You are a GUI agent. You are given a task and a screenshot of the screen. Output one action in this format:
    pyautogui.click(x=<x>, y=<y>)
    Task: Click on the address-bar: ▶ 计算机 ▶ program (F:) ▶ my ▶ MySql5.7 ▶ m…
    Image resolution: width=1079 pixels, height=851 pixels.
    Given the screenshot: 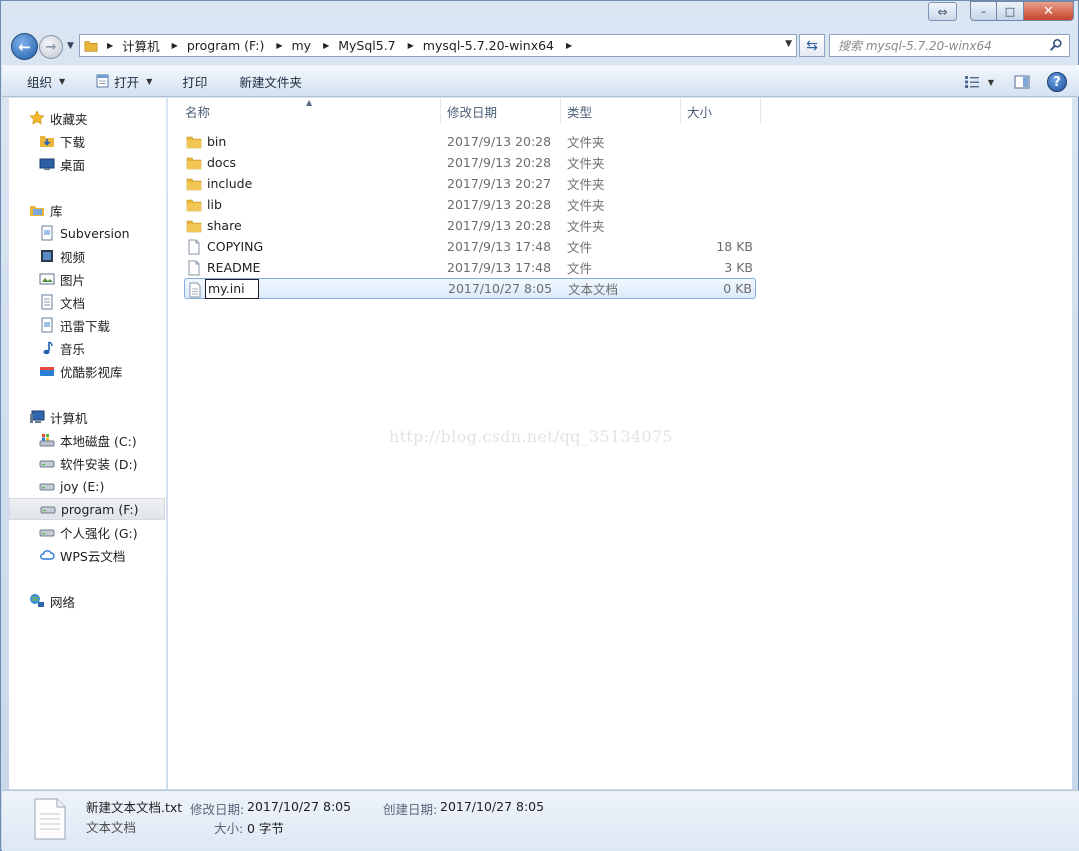 What is the action you would take?
    pyautogui.click(x=438, y=45)
    